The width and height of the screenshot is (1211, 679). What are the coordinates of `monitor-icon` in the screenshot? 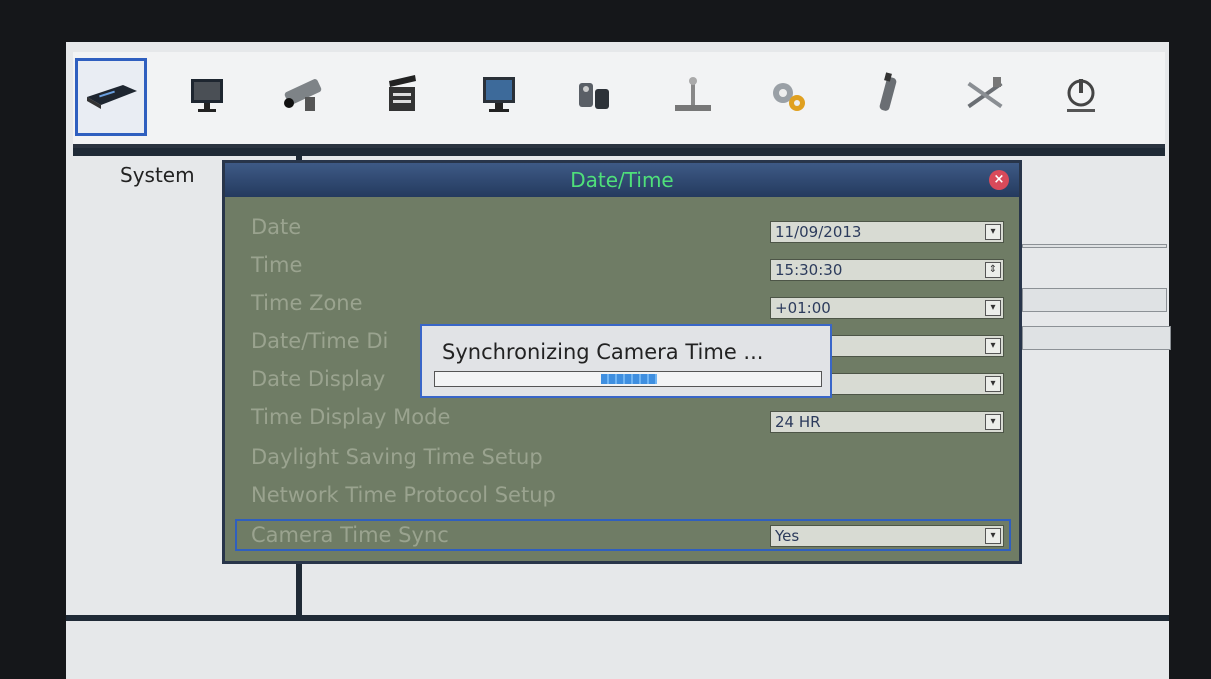 It's located at (207, 97).